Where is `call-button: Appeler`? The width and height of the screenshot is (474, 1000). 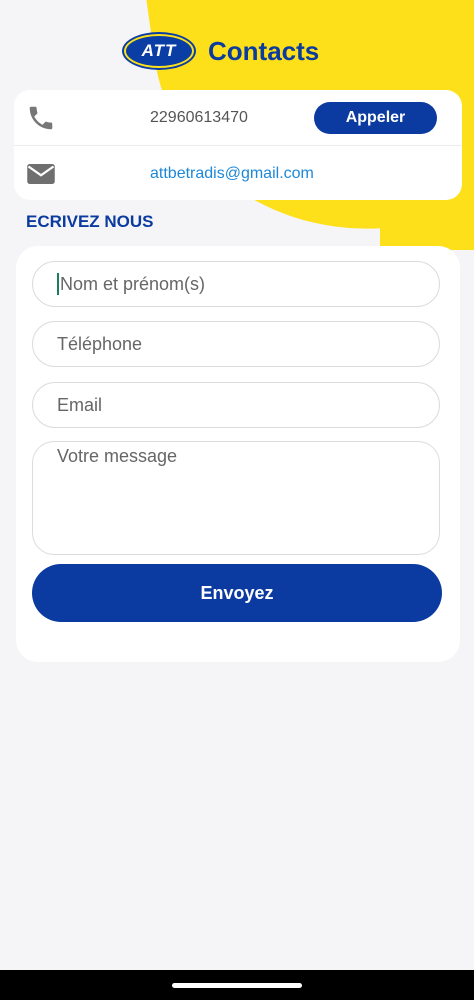 call-button: Appeler is located at coordinates (375, 118).